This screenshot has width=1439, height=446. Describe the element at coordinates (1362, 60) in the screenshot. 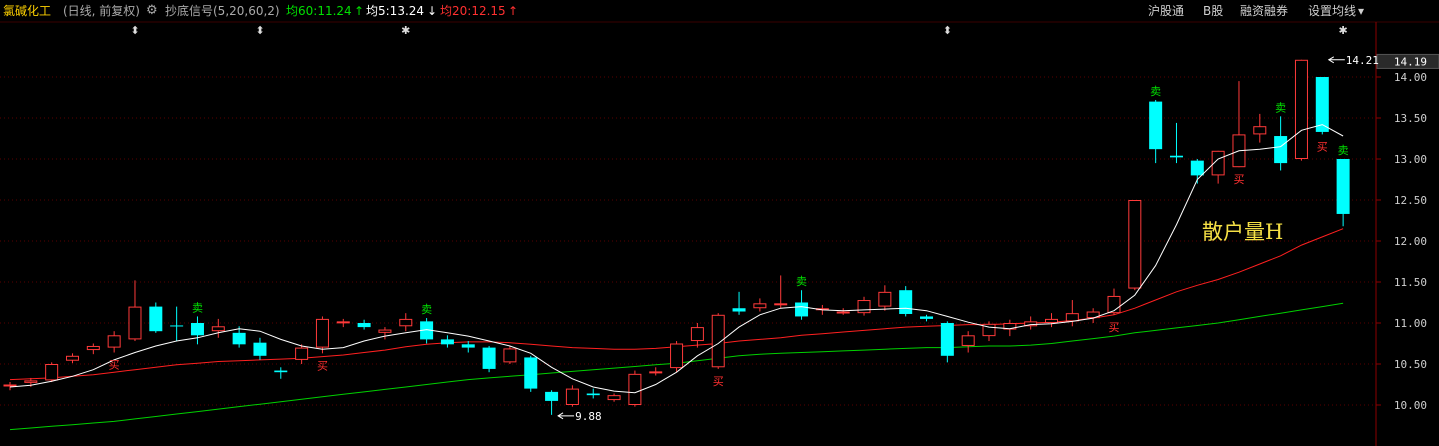

I see `high-price-label: 14.21` at that location.